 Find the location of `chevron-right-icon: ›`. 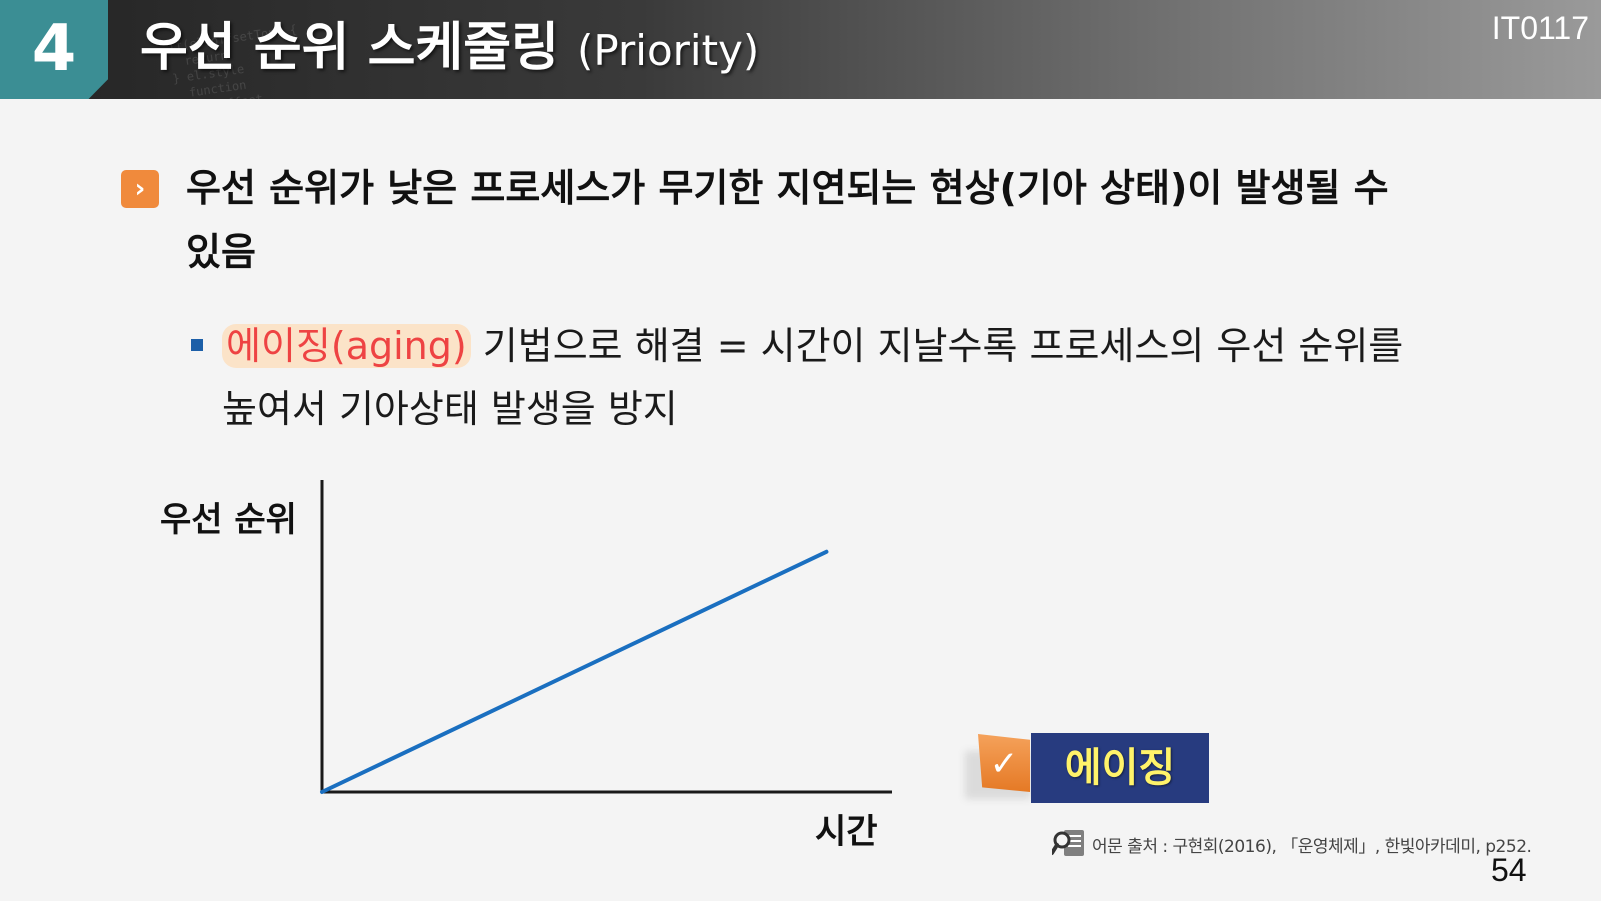

chevron-right-icon: › is located at coordinates (140, 189).